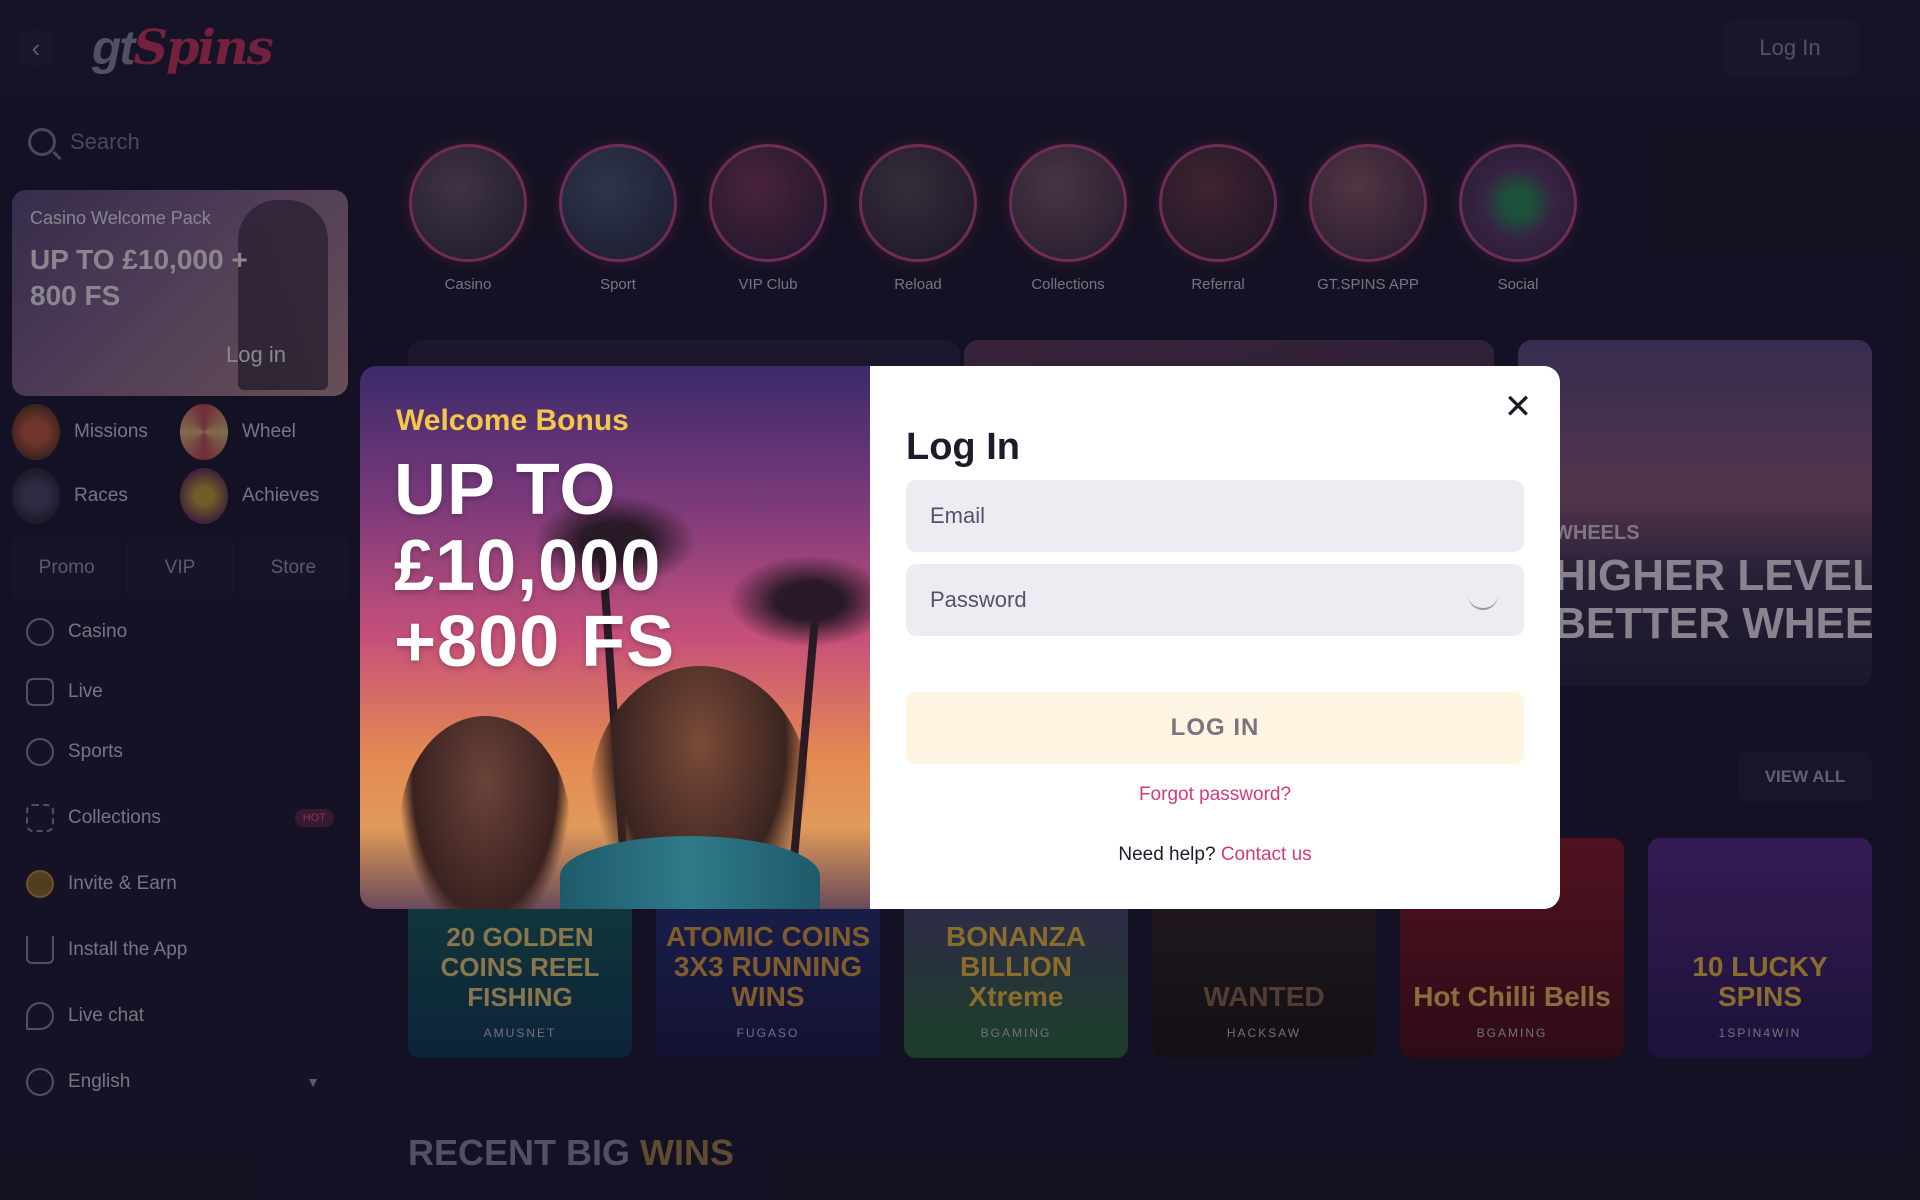  What do you see at coordinates (963, 447) in the screenshot?
I see `login-title: Log In` at bounding box center [963, 447].